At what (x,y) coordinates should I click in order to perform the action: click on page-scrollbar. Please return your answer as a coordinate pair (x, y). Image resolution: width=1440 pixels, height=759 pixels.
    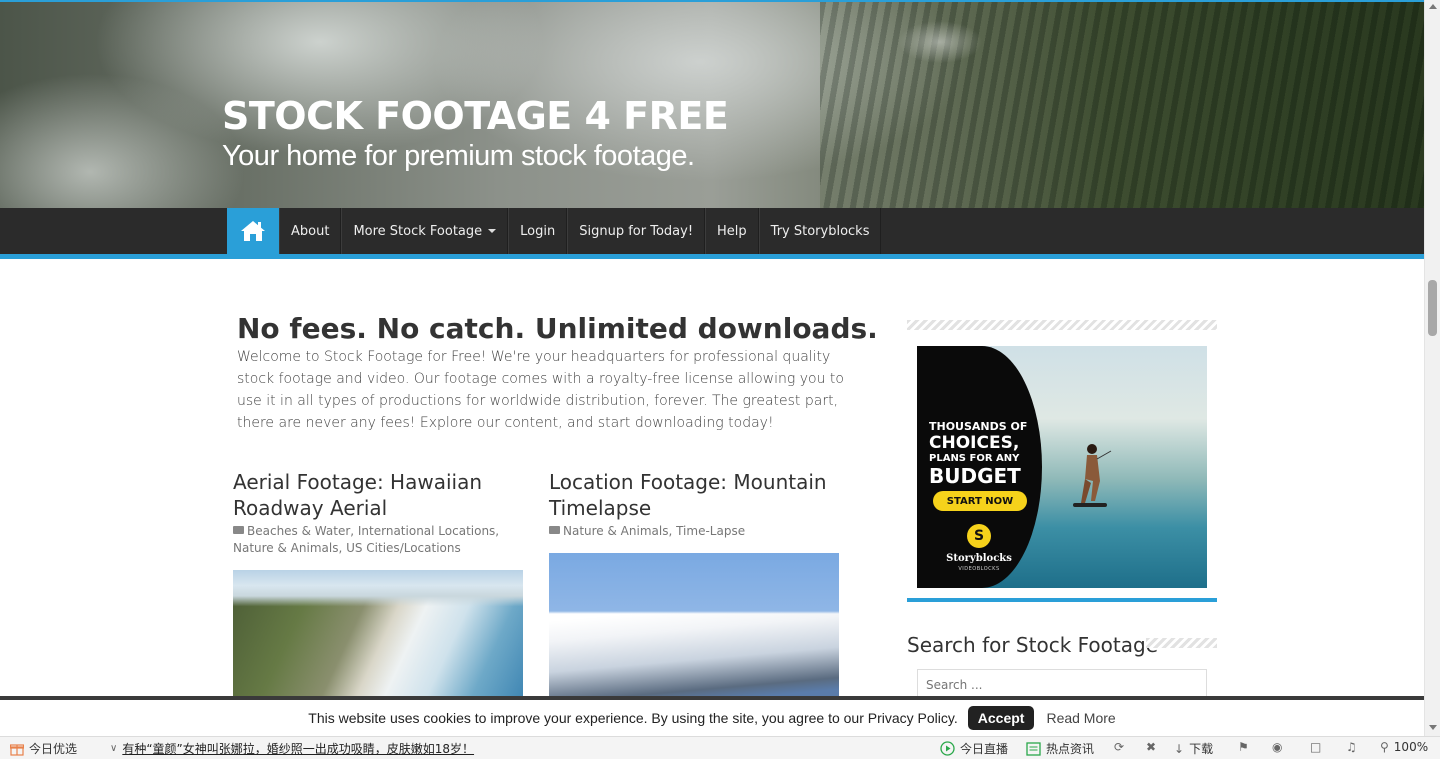
    Looking at the image, I should click on (1432, 368).